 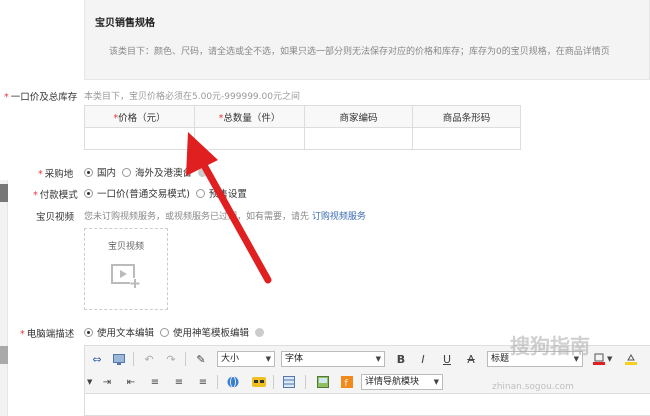 I want to click on column-header-barcode: 商品条形码, so click(x=466, y=116).